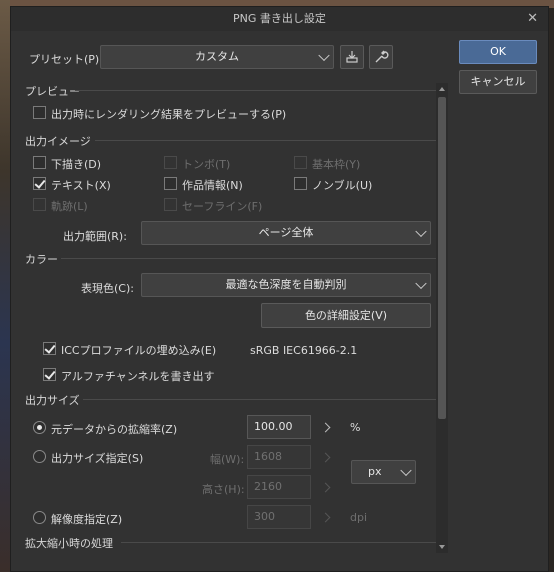  I want to click on text-checkbox, so click(39, 183).